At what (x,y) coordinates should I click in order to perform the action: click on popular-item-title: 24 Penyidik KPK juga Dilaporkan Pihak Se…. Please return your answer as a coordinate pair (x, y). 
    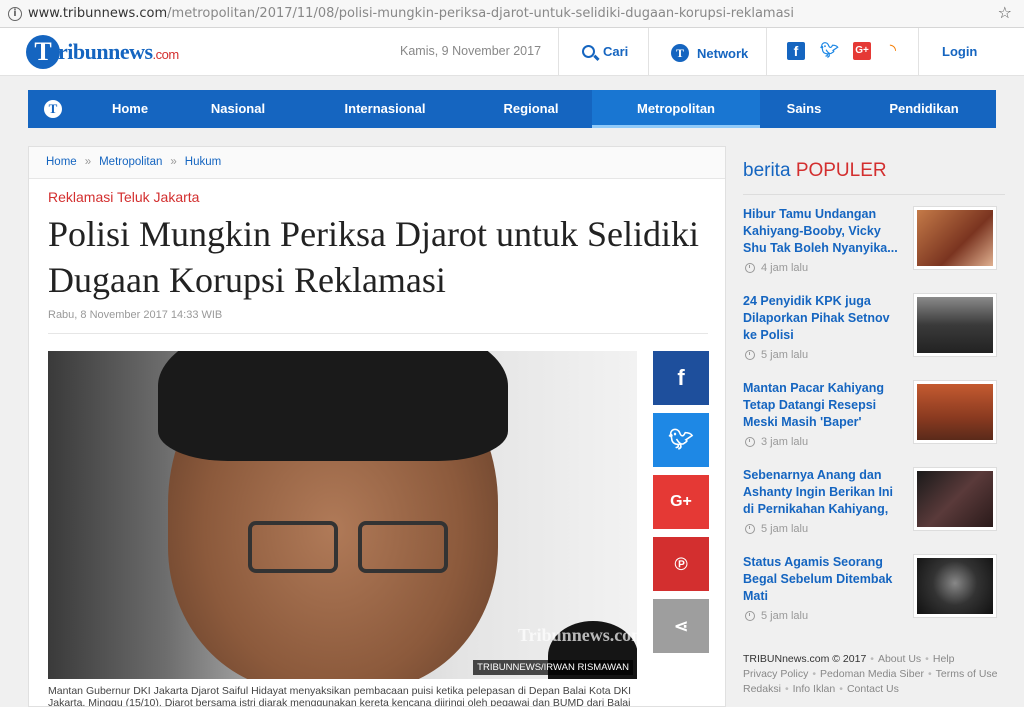
    Looking at the image, I should click on (823, 318).